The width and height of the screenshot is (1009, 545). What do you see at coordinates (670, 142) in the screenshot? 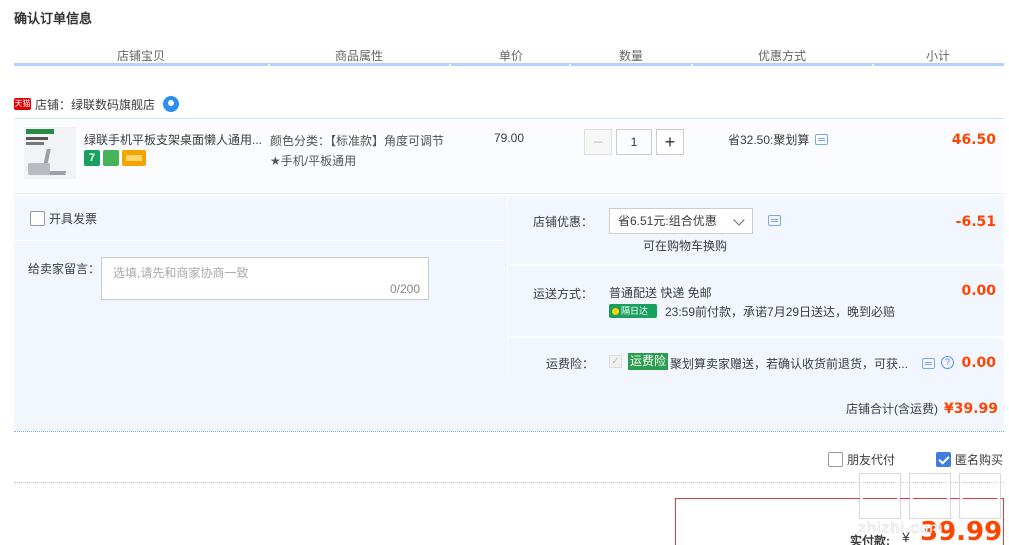
I see `quantity-plus-button: +` at bounding box center [670, 142].